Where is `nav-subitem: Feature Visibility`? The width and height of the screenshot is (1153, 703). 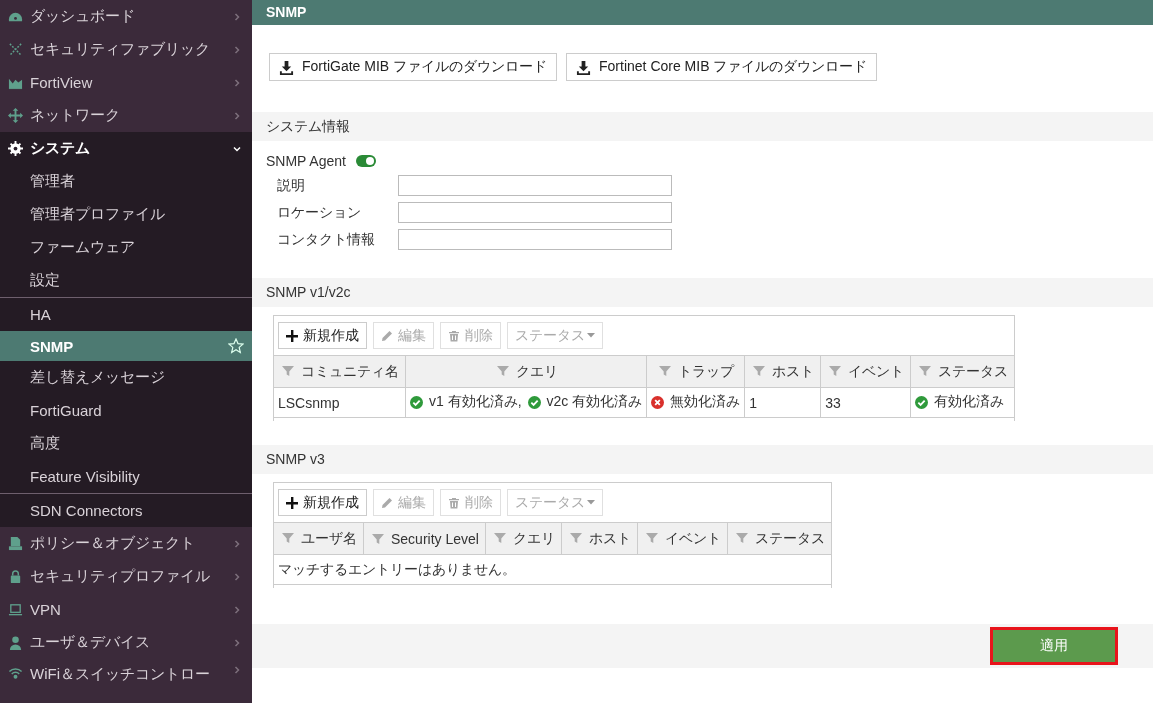
nav-subitem: Feature Visibility is located at coordinates (126, 477).